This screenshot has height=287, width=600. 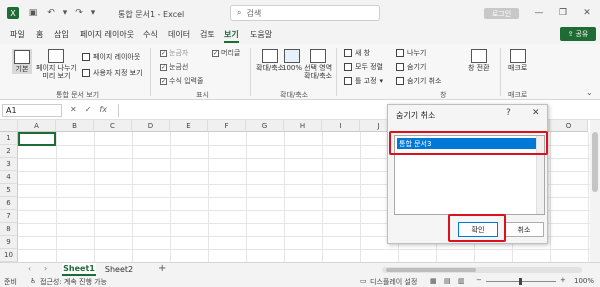 I want to click on minimize-icon: —, so click(x=539, y=13).